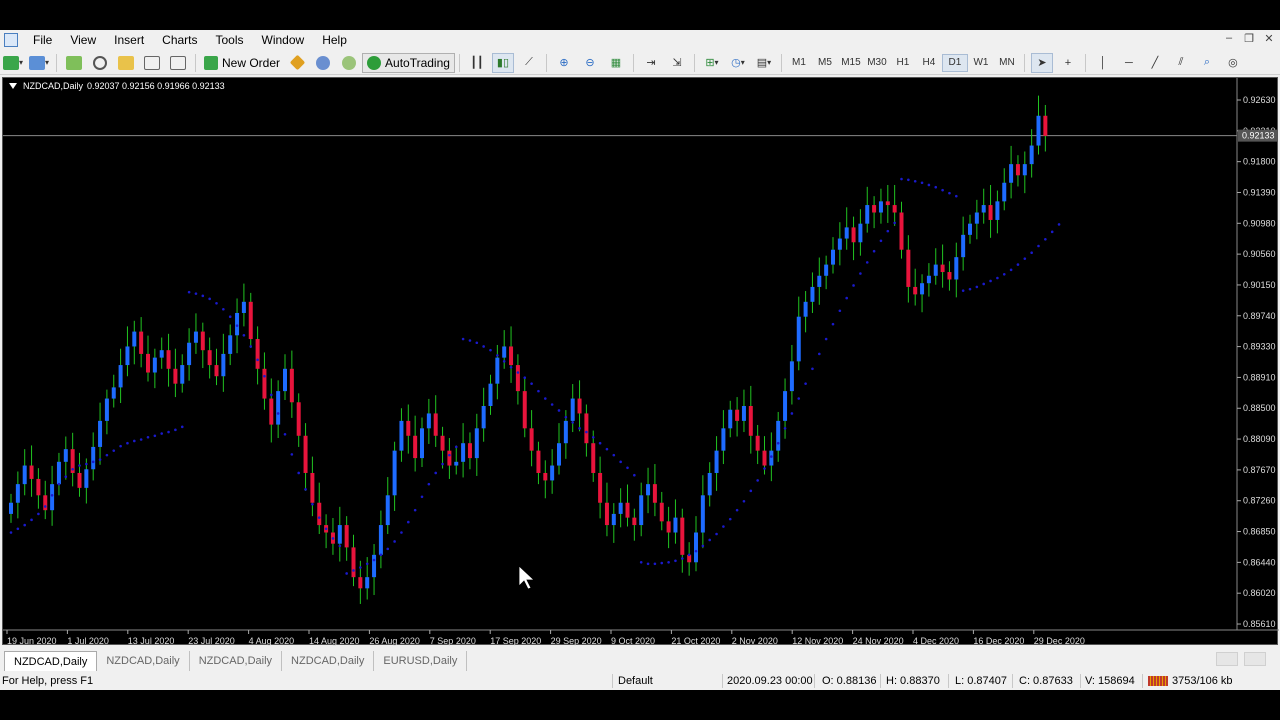 This screenshot has width=1280, height=720. I want to click on menu-insert: Insert, so click(129, 40).